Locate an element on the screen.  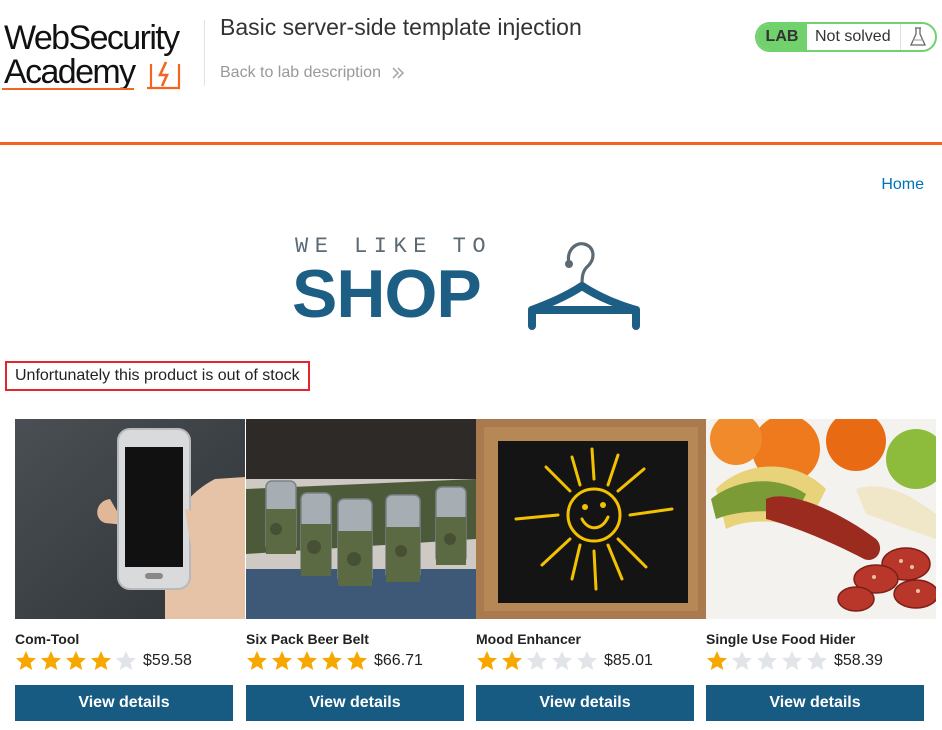
logo-text-line2: Academy is located at coordinates (70, 72).